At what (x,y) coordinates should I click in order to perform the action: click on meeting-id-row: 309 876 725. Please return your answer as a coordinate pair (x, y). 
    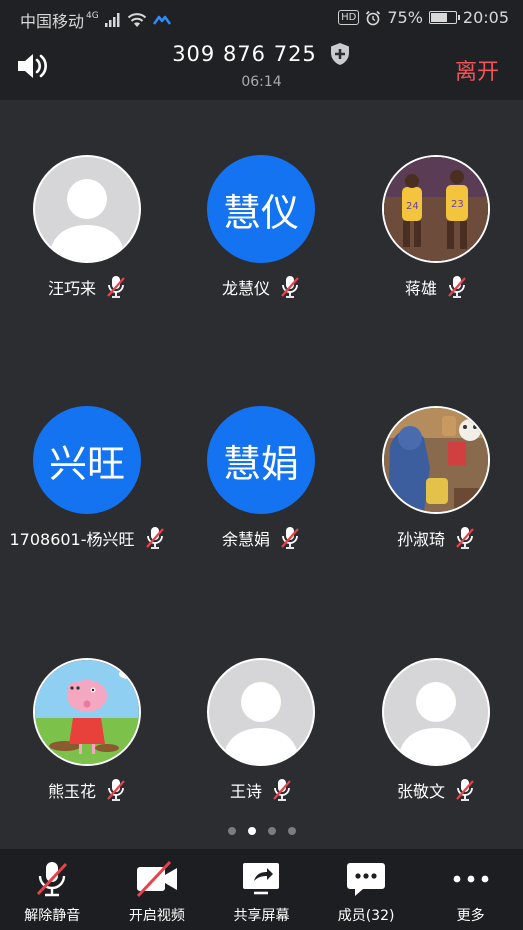
    Looking at the image, I should click on (261, 54).